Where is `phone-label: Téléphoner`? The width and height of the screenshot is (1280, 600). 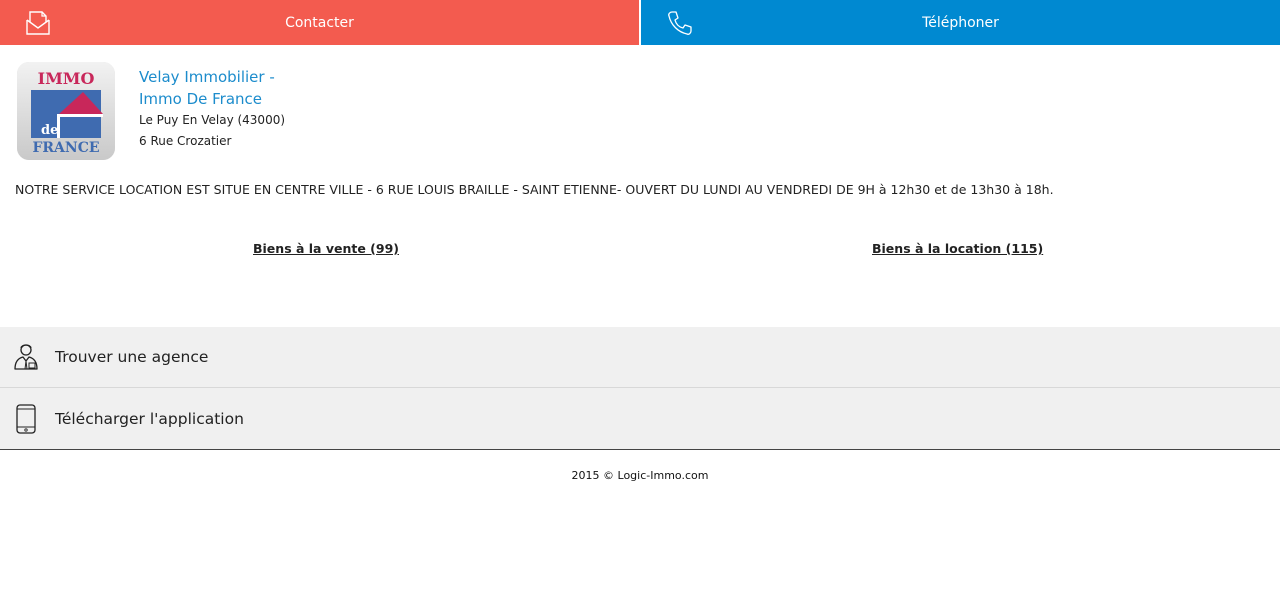 phone-label: Téléphoner is located at coordinates (960, 22).